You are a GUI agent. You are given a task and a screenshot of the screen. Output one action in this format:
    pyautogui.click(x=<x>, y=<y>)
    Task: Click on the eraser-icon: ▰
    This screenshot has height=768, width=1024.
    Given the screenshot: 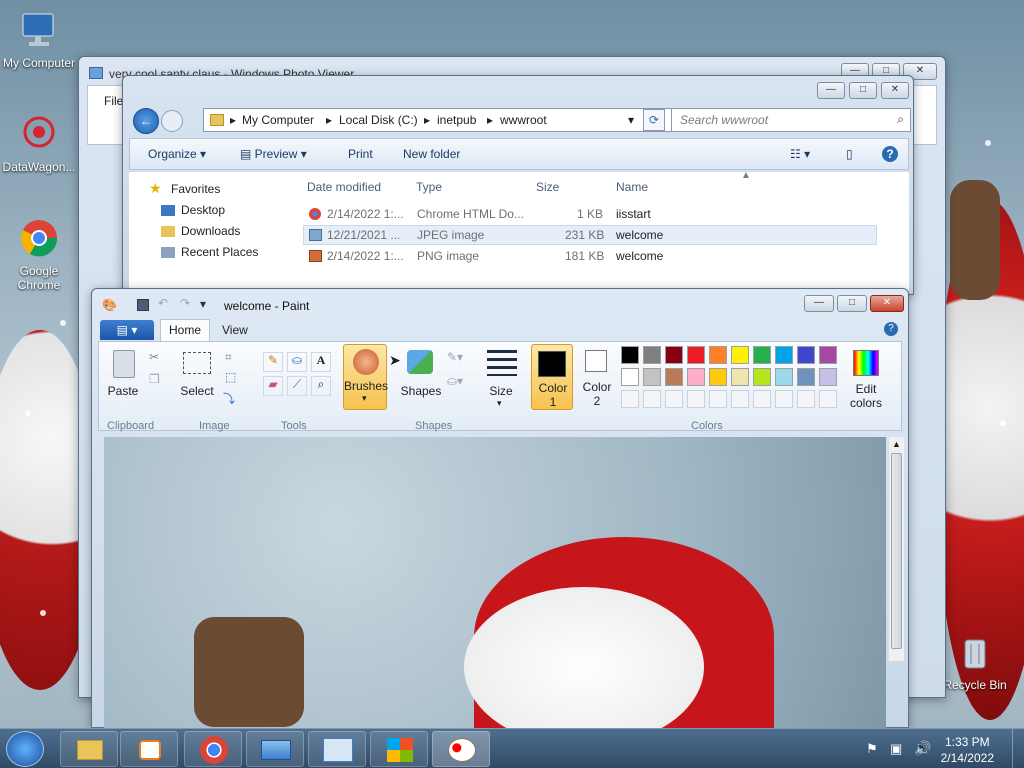 What is the action you would take?
    pyautogui.click(x=273, y=386)
    